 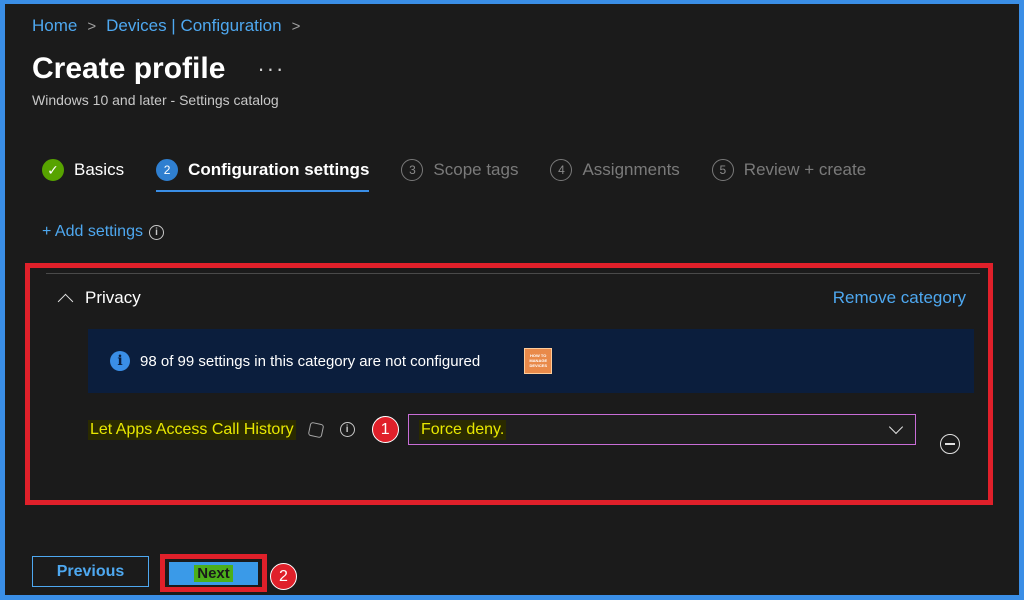 I want to click on step-label: Basics, so click(x=99, y=169).